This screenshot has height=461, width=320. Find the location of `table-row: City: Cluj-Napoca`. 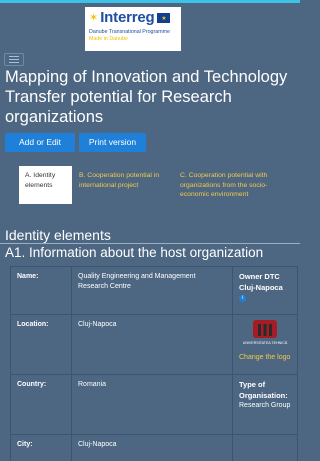

table-row: City: Cluj-Napoca is located at coordinates (154, 447).